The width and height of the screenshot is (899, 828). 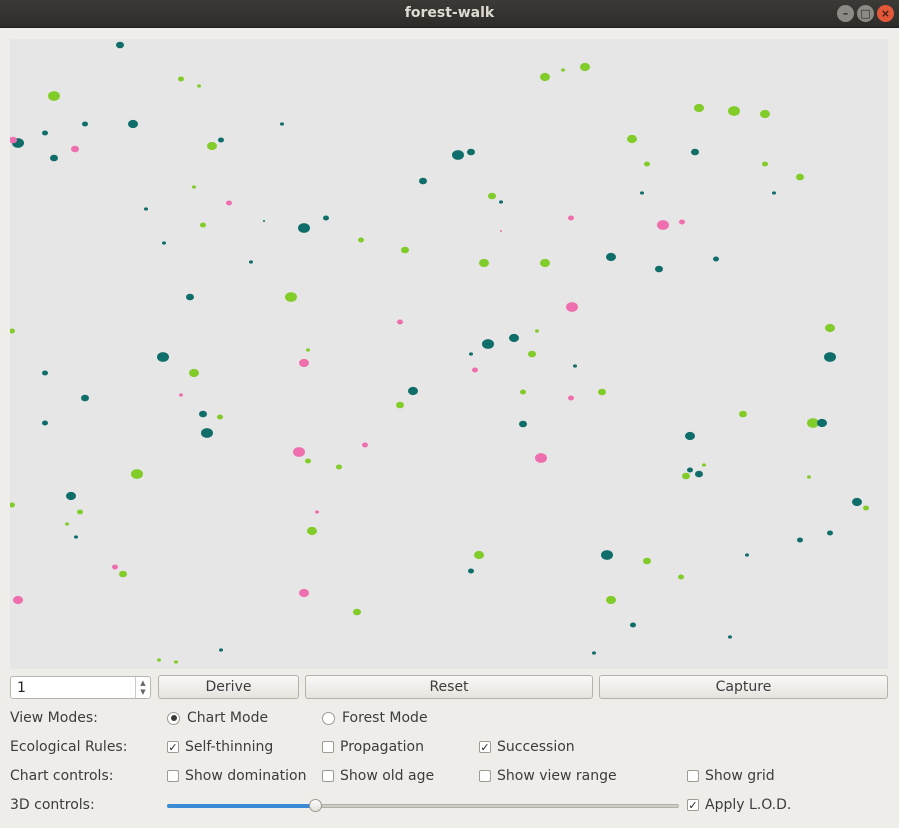 What do you see at coordinates (387, 776) in the screenshot?
I see `show-old-age-label: Show old age` at bounding box center [387, 776].